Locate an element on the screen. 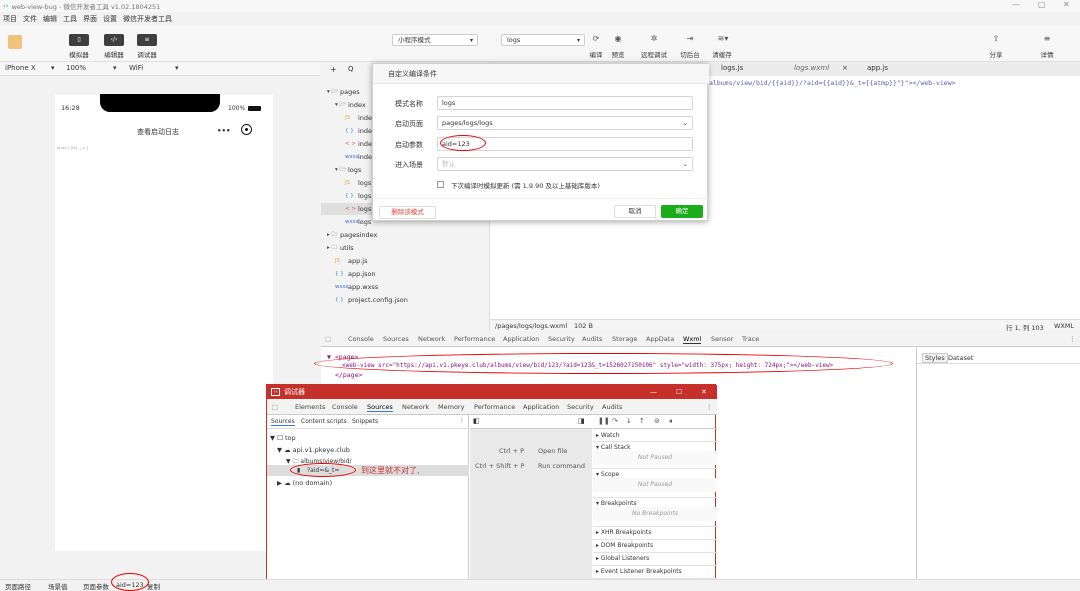 The width and height of the screenshot is (1080, 591). mode-select: 小程序模式 ▾ is located at coordinates (435, 40).